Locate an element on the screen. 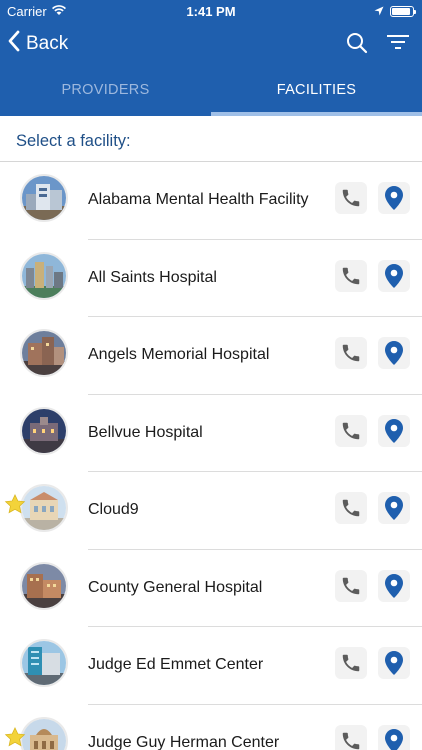 The width and height of the screenshot is (422, 750). status-bar: Carrier 1:41 PM is located at coordinates (211, 11).